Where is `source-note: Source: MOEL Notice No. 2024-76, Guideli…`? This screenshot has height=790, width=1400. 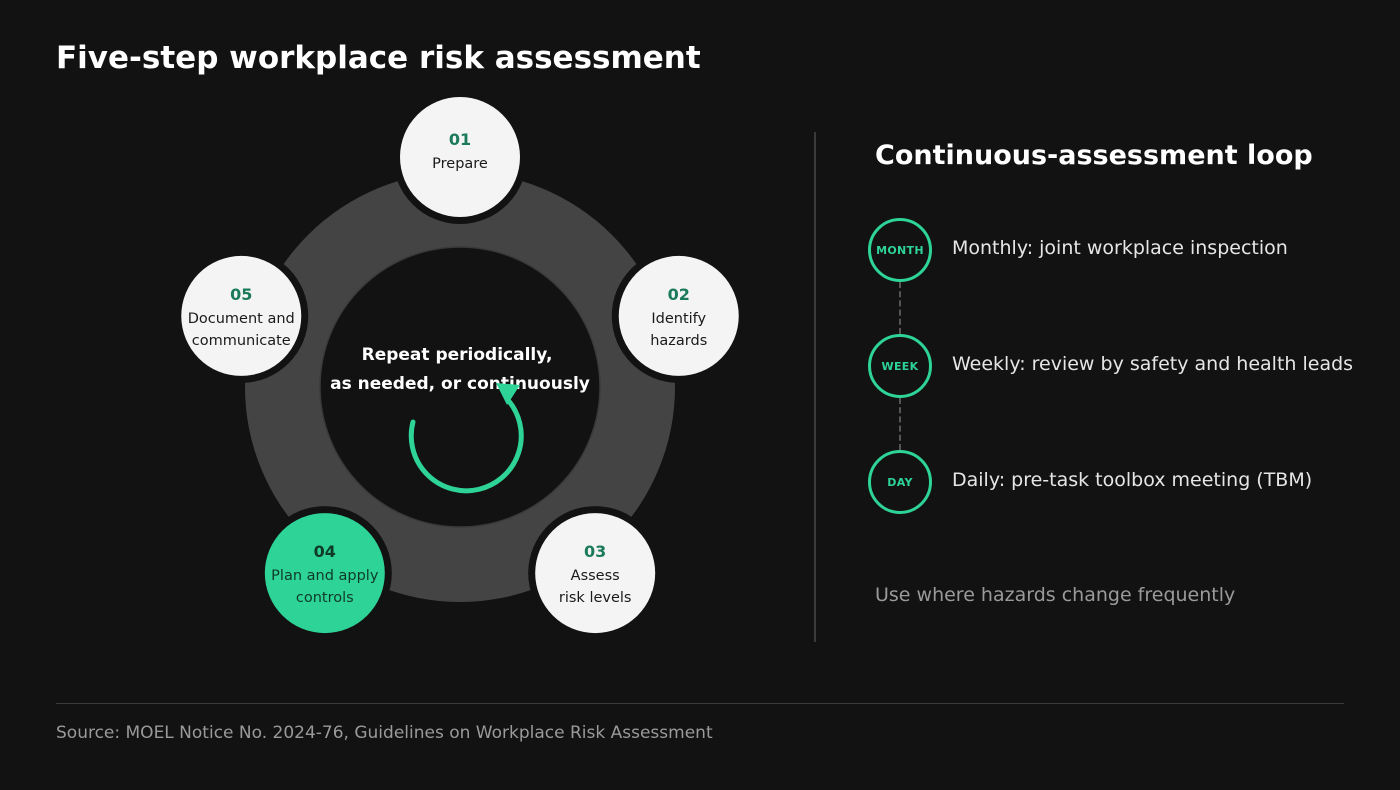
source-note: Source: MOEL Notice No. 2024-76, Guideli… is located at coordinates (384, 733).